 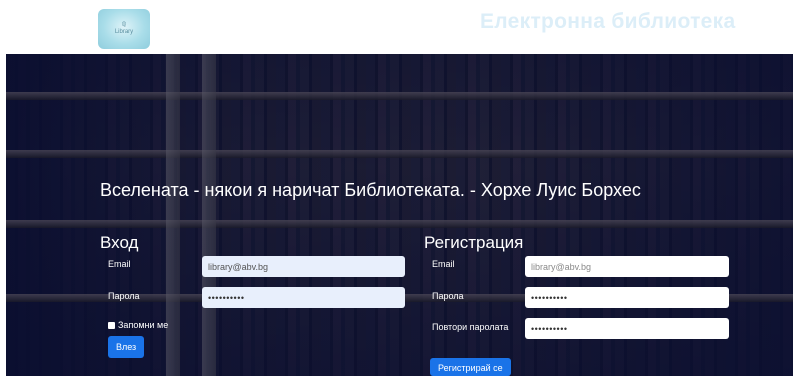 I want to click on register-password-input, so click(x=627, y=297).